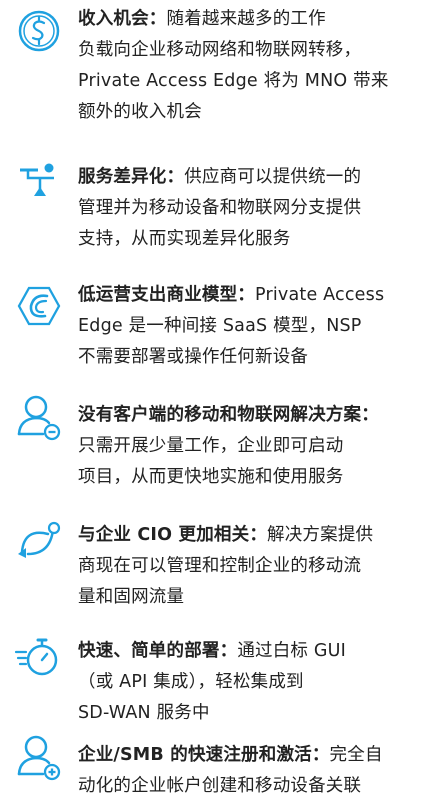  What do you see at coordinates (292, 651) in the screenshot?
I see `item-text: 通过白标 GUI` at bounding box center [292, 651].